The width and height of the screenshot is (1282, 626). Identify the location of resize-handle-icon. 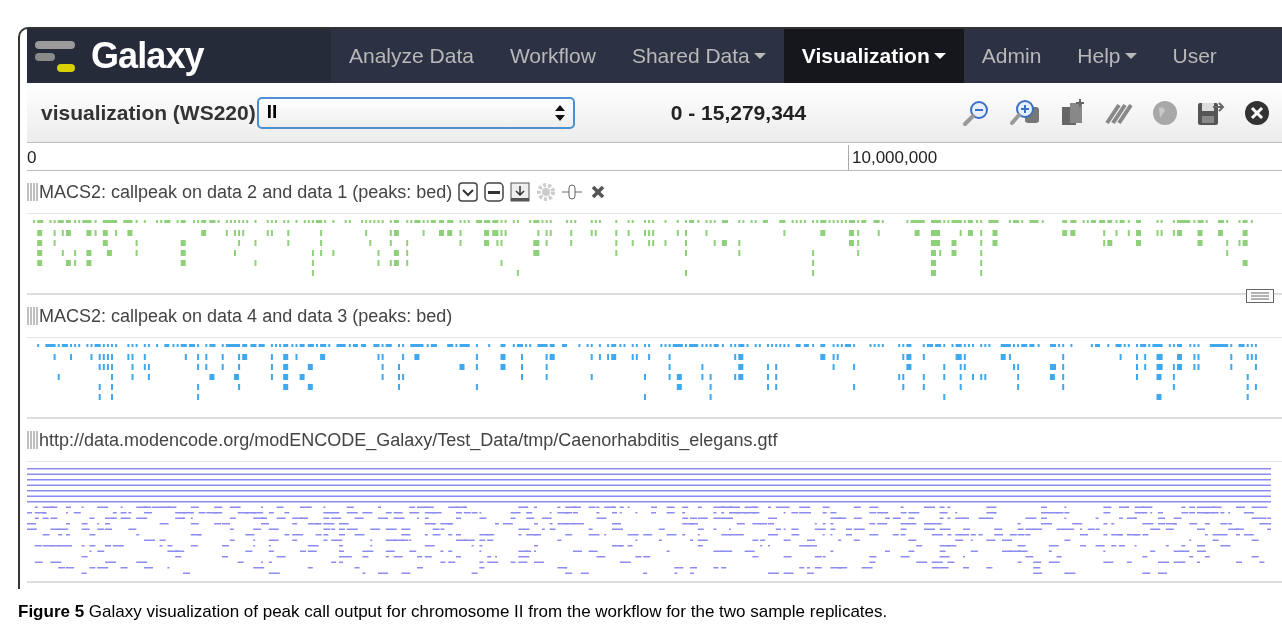
(1260, 296).